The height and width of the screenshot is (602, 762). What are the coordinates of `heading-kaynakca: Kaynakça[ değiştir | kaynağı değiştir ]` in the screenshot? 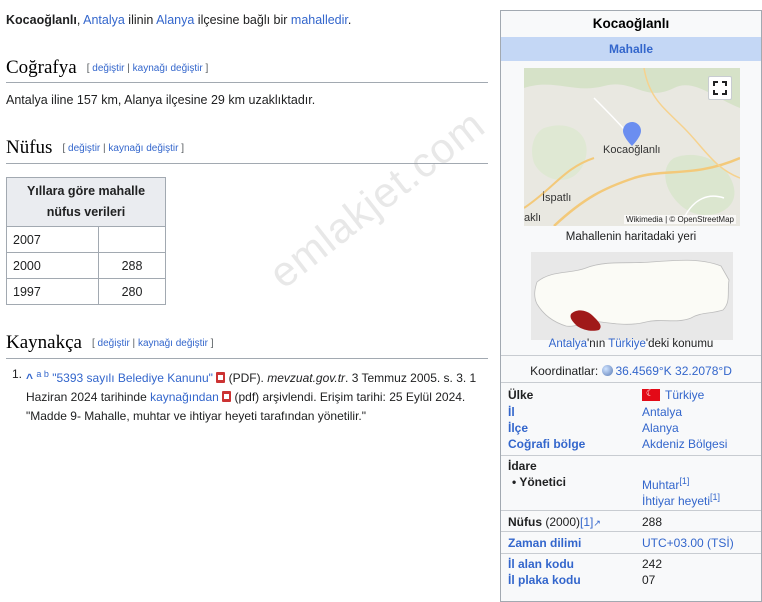 It's located at (110, 342).